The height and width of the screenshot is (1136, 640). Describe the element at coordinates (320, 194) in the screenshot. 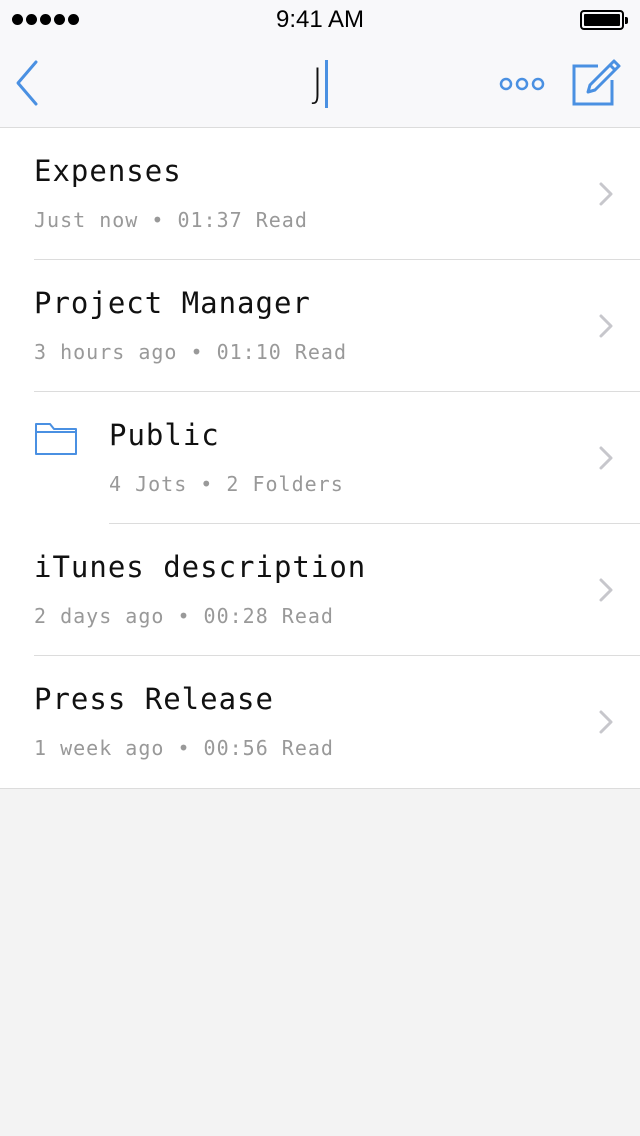

I see `list-item-expenses: Expenses Just now • 01:37 Read` at that location.